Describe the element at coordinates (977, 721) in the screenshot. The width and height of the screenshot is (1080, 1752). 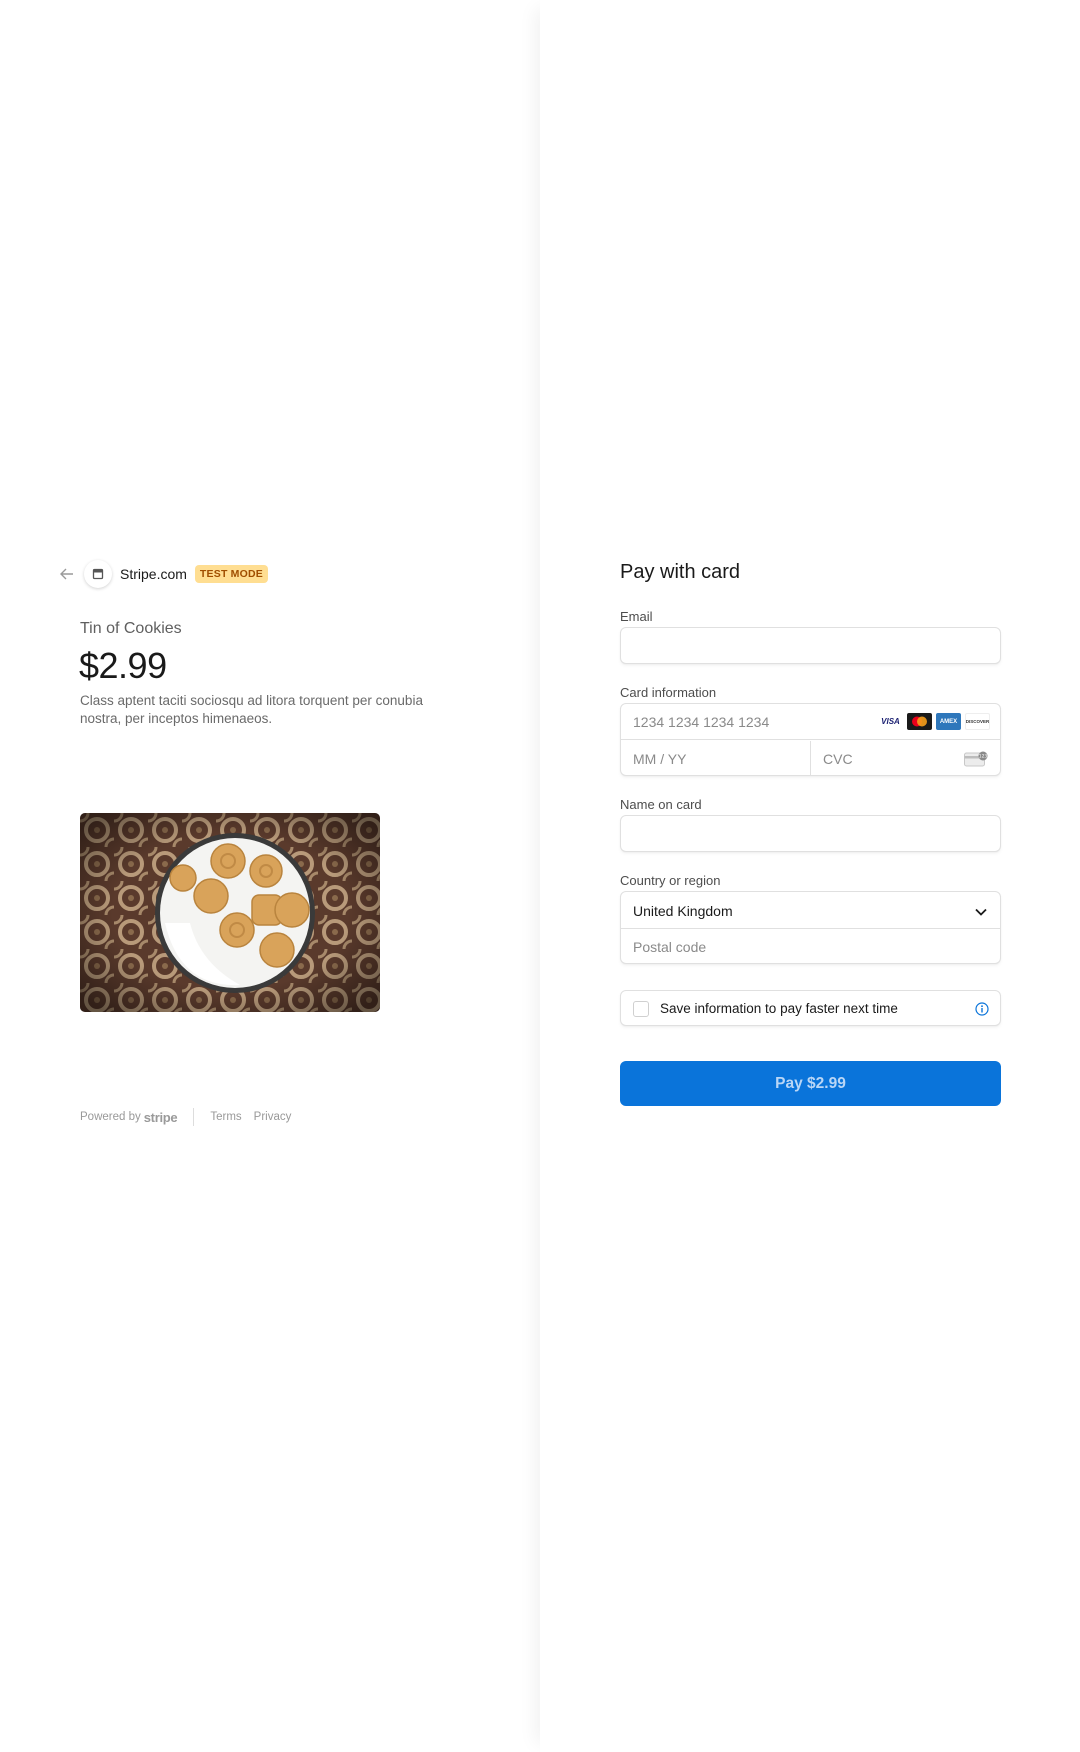
I see `discover-icon: DISCOVER` at that location.